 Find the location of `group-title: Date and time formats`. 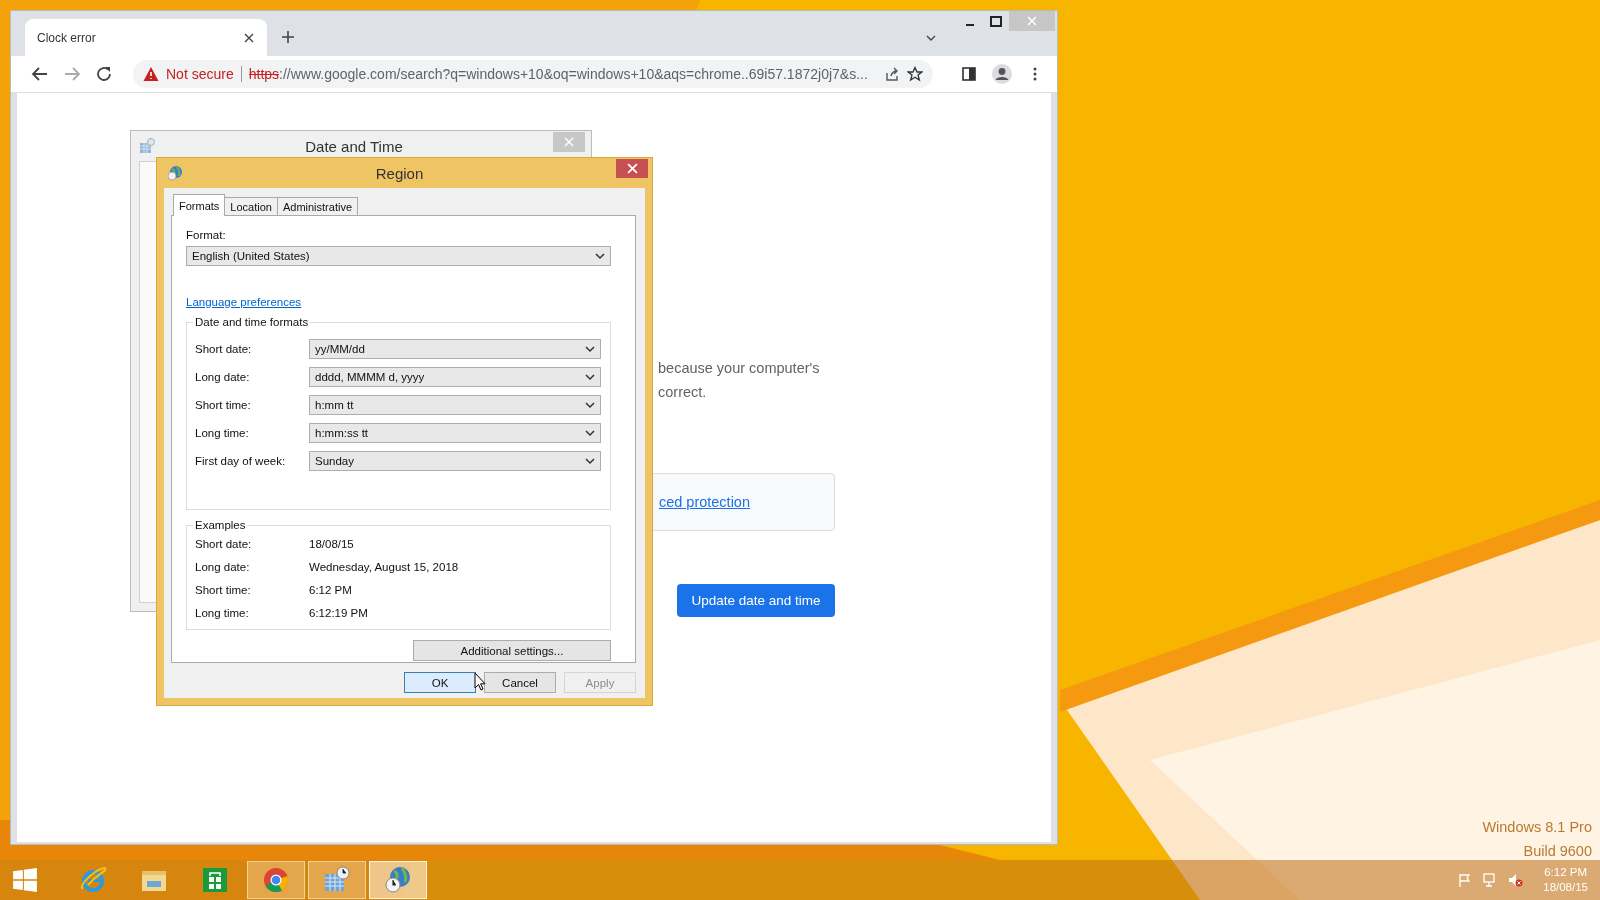

group-title: Date and time formats is located at coordinates (252, 322).